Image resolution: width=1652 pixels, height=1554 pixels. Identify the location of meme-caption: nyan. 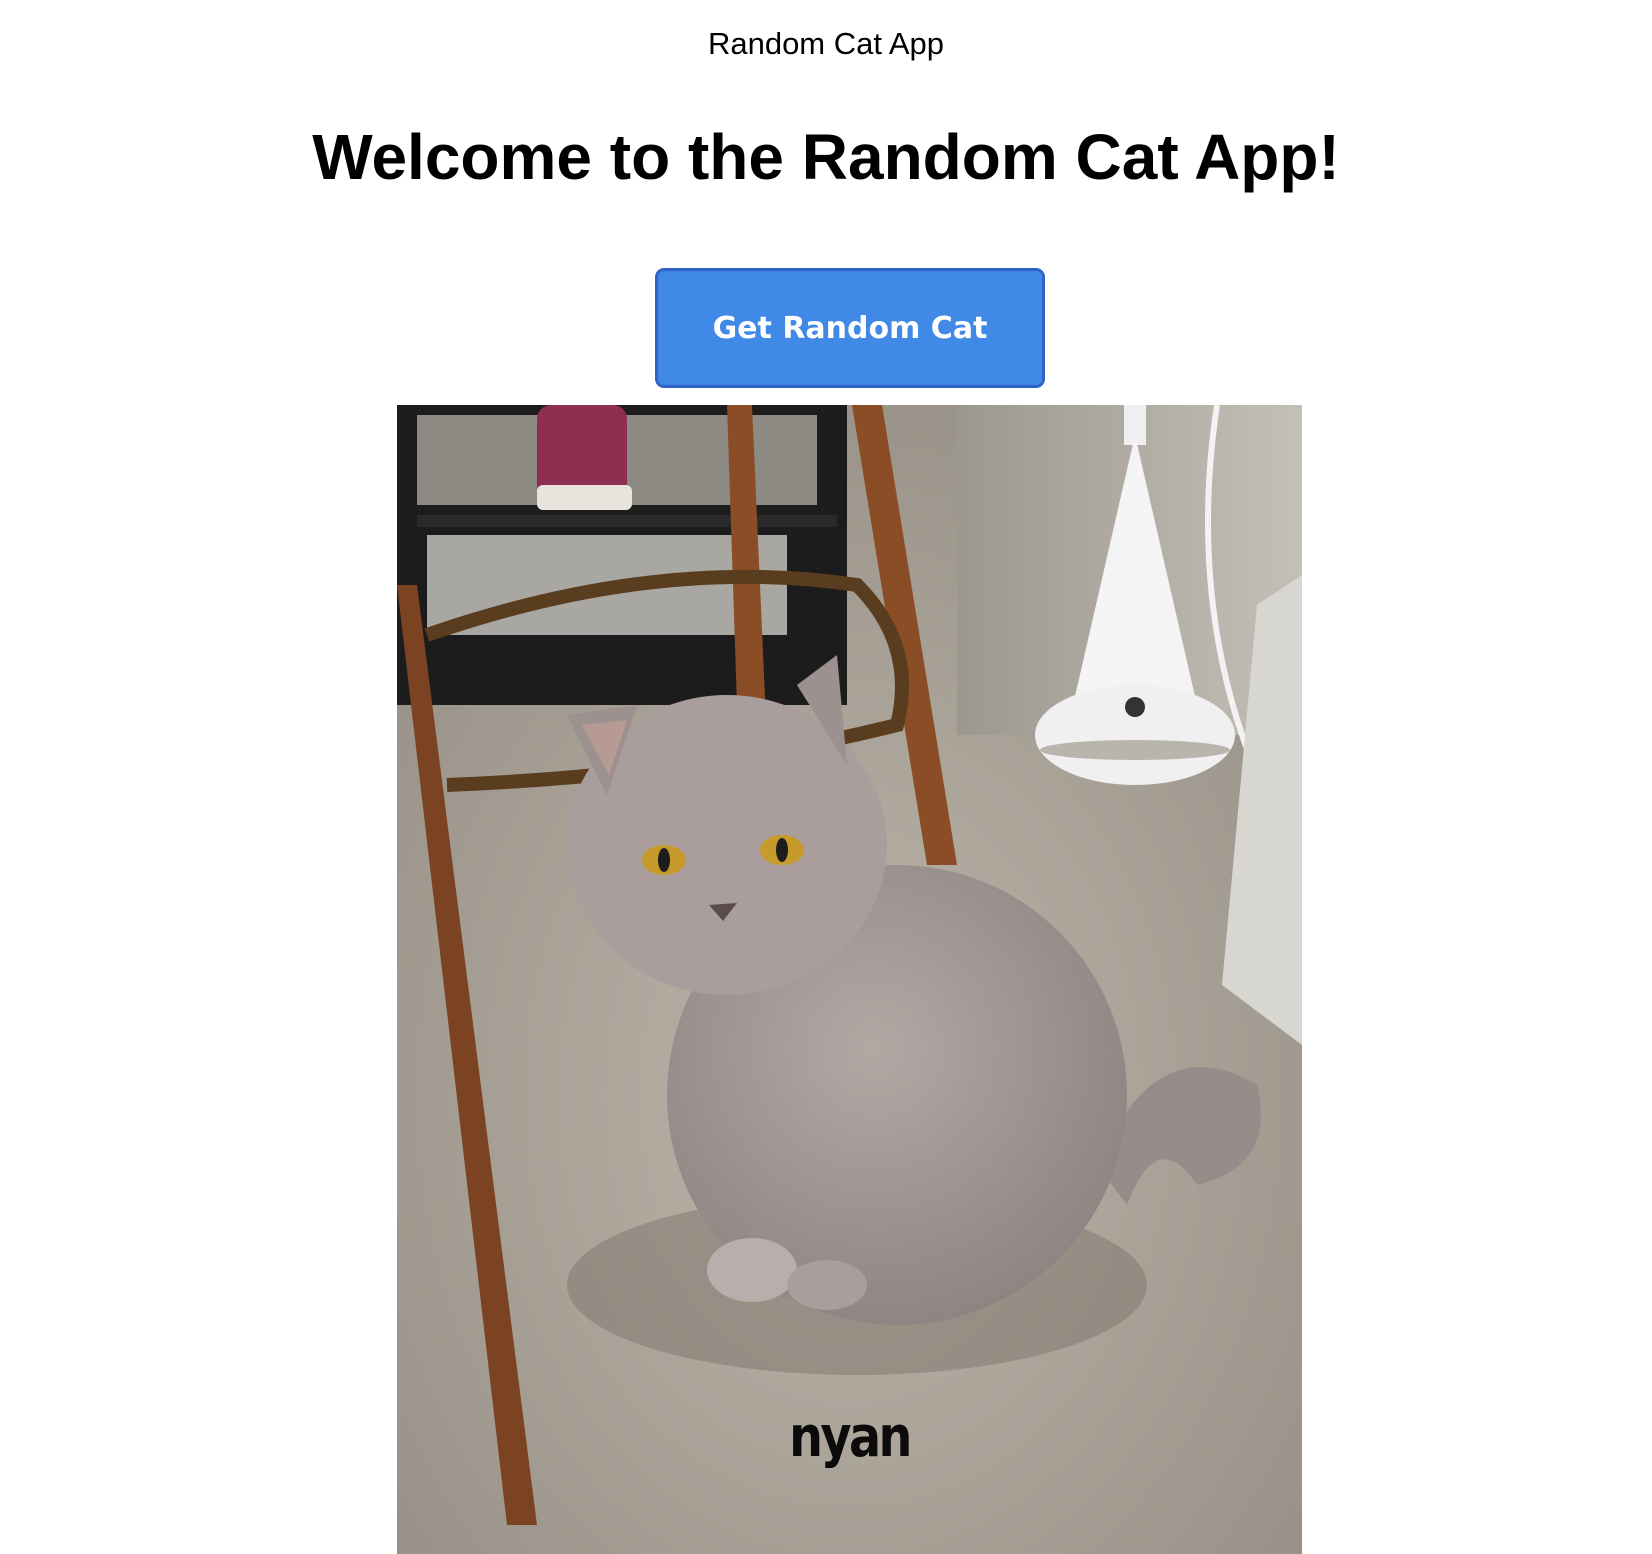
(850, 1437).